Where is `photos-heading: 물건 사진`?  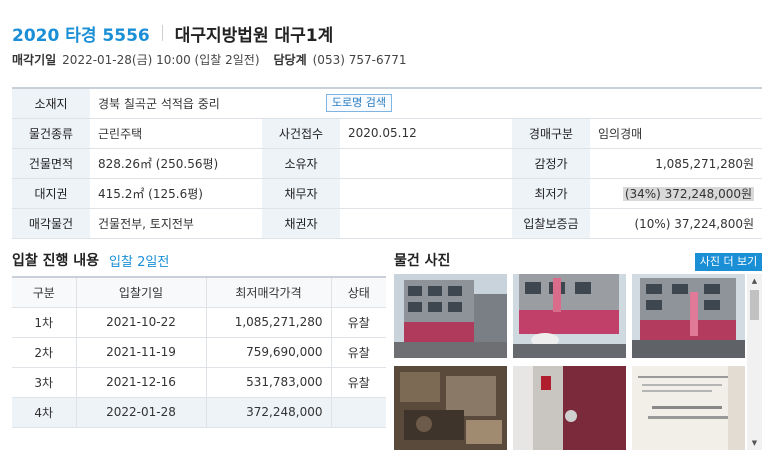
photos-heading: 물건 사진 is located at coordinates (422, 261).